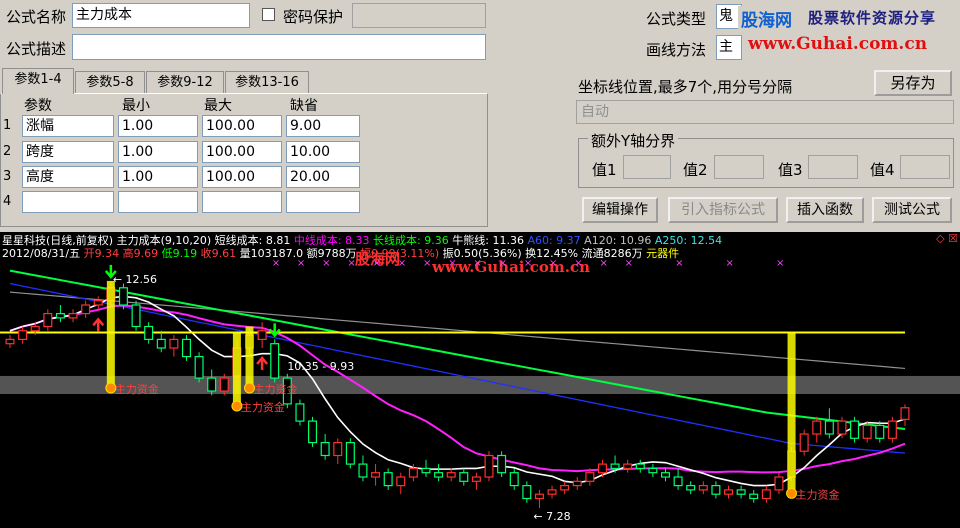  What do you see at coordinates (676, 19) in the screenshot?
I see `formula-type-label: 公式类型` at bounding box center [676, 19].